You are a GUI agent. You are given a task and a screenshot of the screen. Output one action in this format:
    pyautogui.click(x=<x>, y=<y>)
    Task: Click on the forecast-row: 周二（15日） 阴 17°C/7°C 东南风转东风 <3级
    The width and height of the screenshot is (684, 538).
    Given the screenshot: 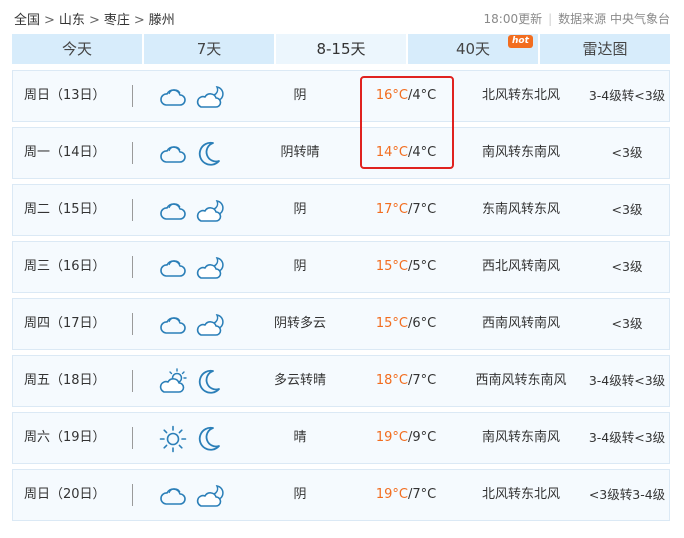 What is the action you would take?
    pyautogui.click(x=341, y=210)
    